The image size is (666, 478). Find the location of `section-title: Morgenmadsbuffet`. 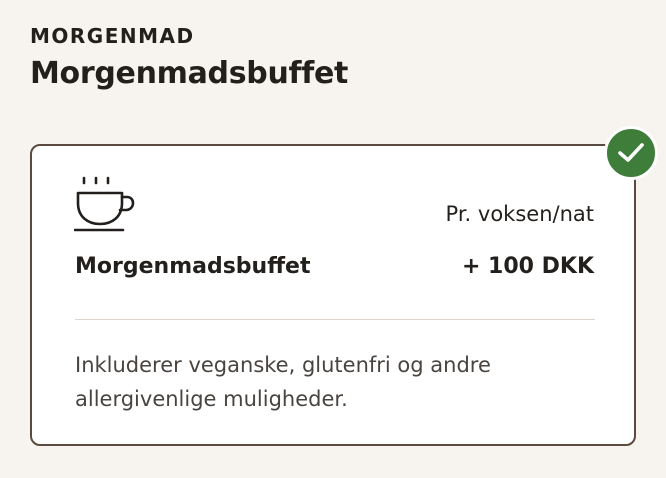

section-title: Morgenmadsbuffet is located at coordinates (189, 73).